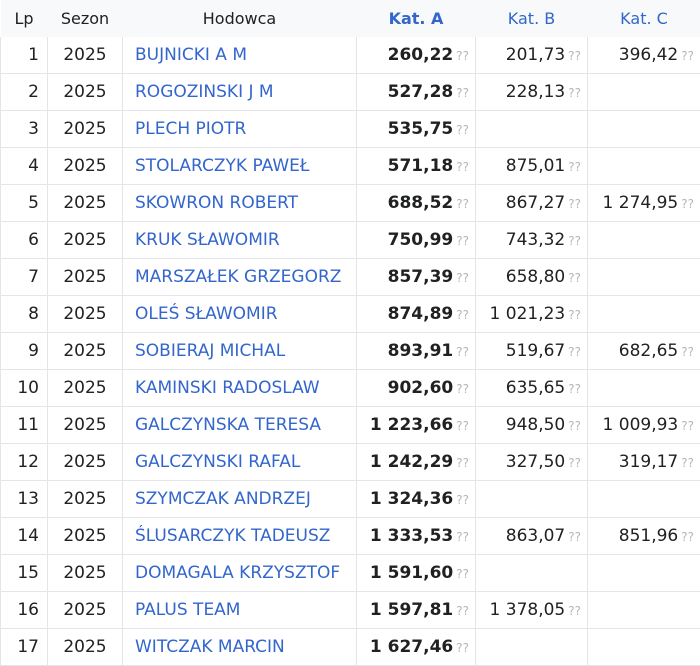 This screenshot has width=700, height=666. I want to click on score-value: 688,52, so click(421, 203).